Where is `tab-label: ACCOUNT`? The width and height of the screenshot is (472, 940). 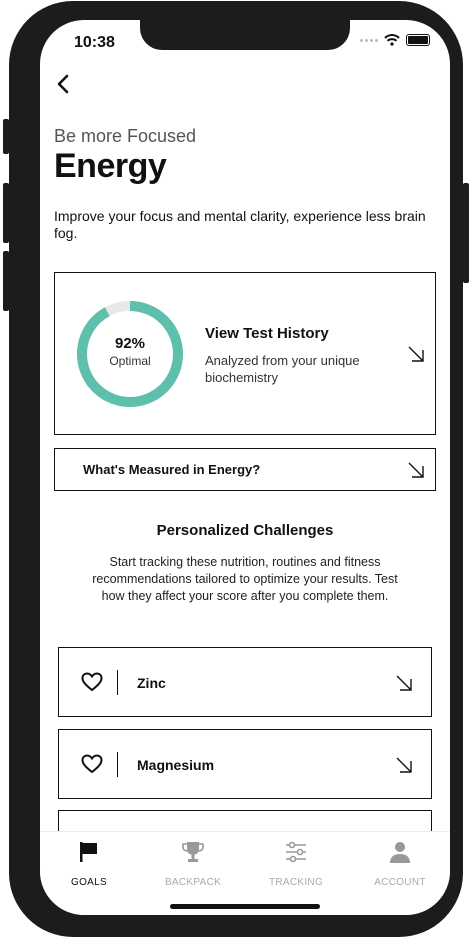 tab-label: ACCOUNT is located at coordinates (400, 882).